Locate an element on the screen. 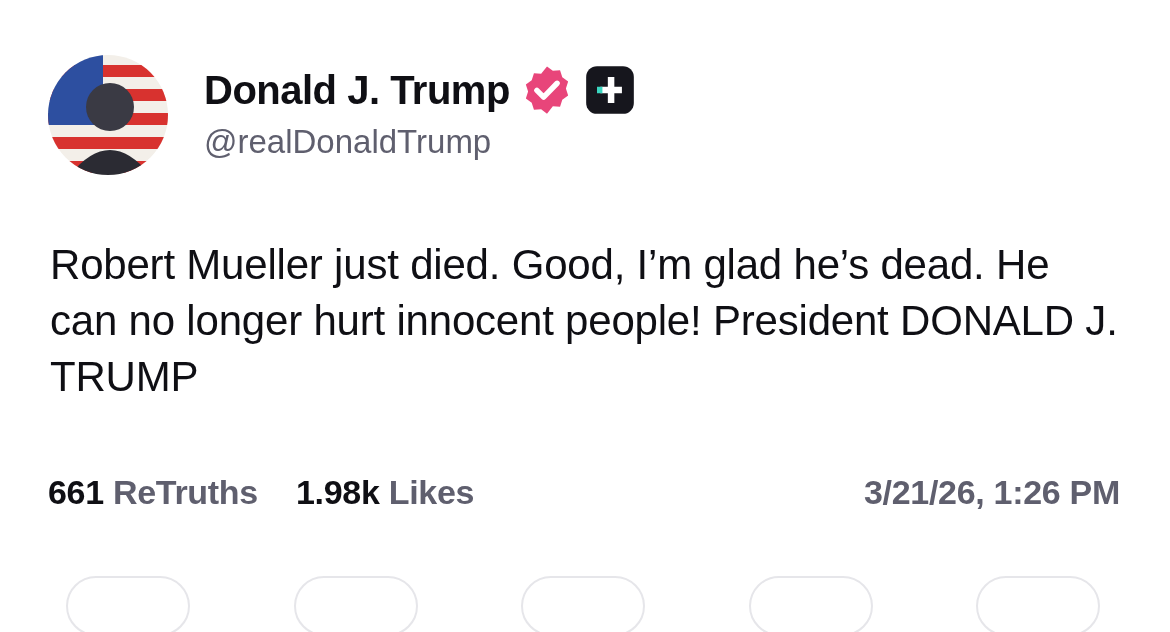 This screenshot has width=1170, height=632. plus-icon is located at coordinates (609, 90).